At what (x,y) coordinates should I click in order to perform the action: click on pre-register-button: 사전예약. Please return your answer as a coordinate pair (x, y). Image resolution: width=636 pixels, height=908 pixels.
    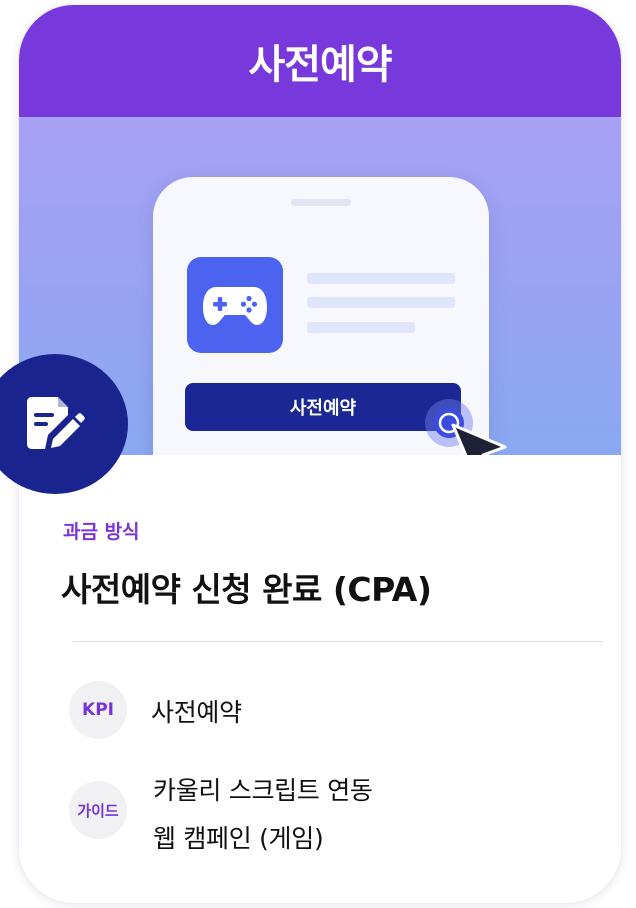
    Looking at the image, I should click on (323, 407).